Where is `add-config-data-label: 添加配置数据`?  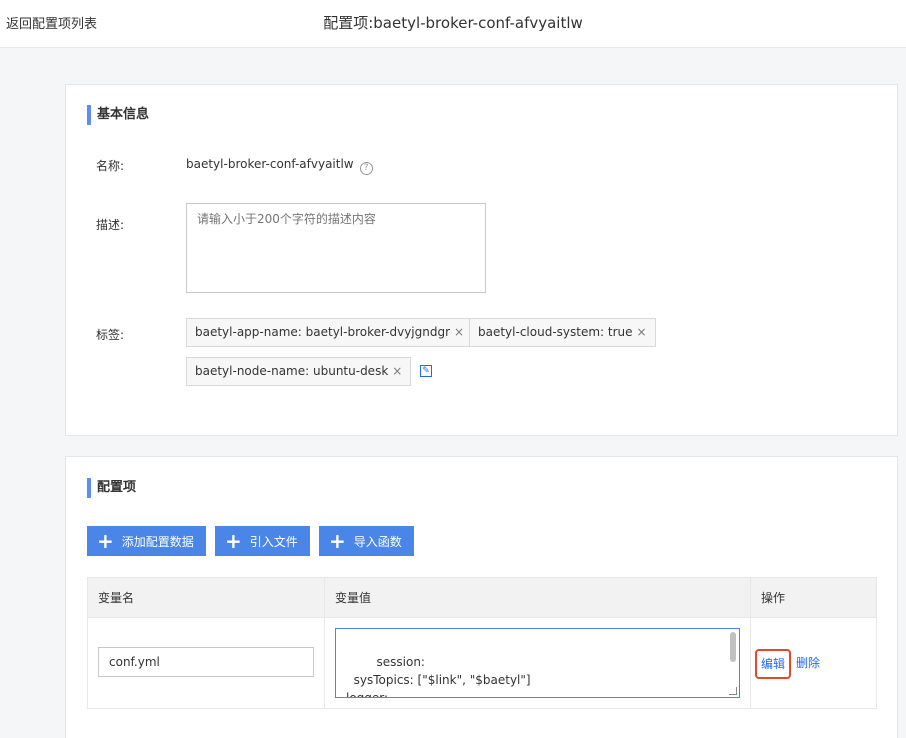 add-config-data-label: 添加配置数据 is located at coordinates (157, 542).